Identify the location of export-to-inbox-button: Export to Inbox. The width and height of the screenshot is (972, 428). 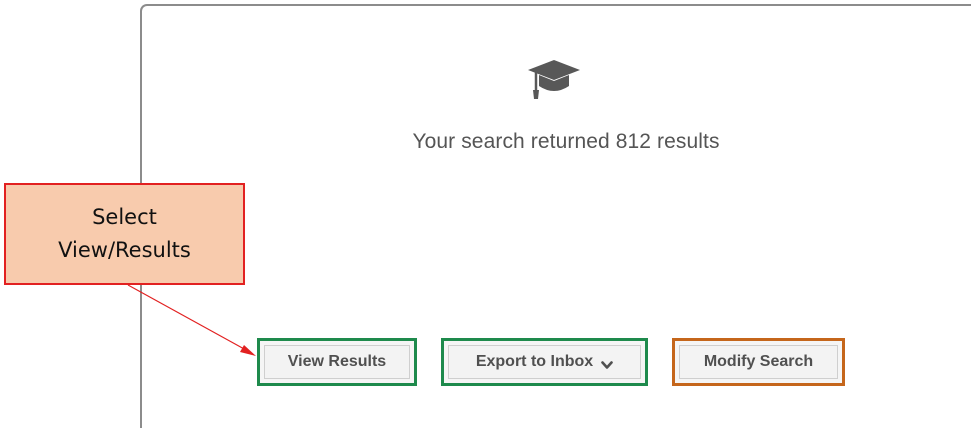
(544, 362).